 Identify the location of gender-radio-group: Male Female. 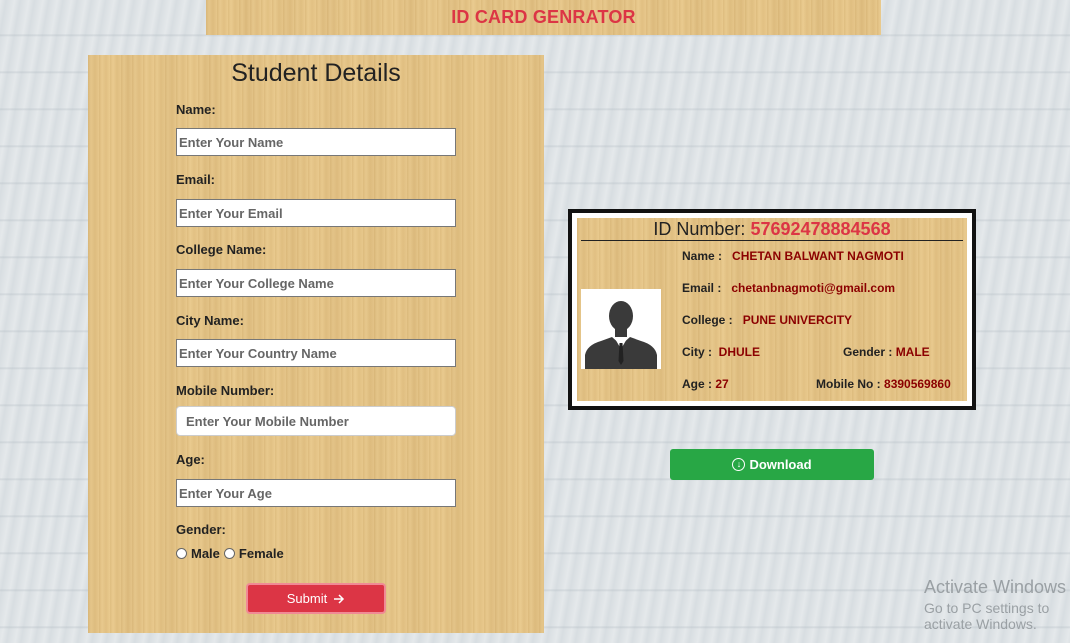
(230, 553).